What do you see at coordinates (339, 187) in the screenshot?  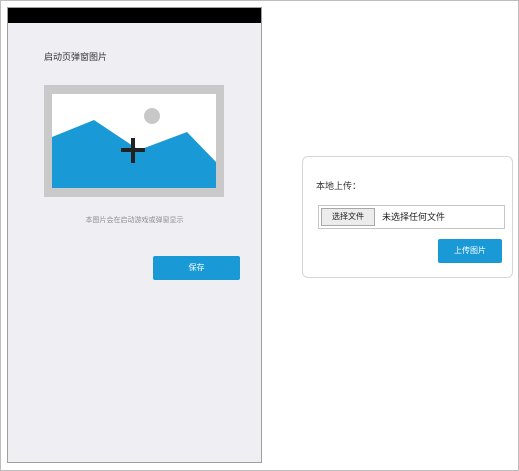 I see `local-upload-label: 本地上传：` at bounding box center [339, 187].